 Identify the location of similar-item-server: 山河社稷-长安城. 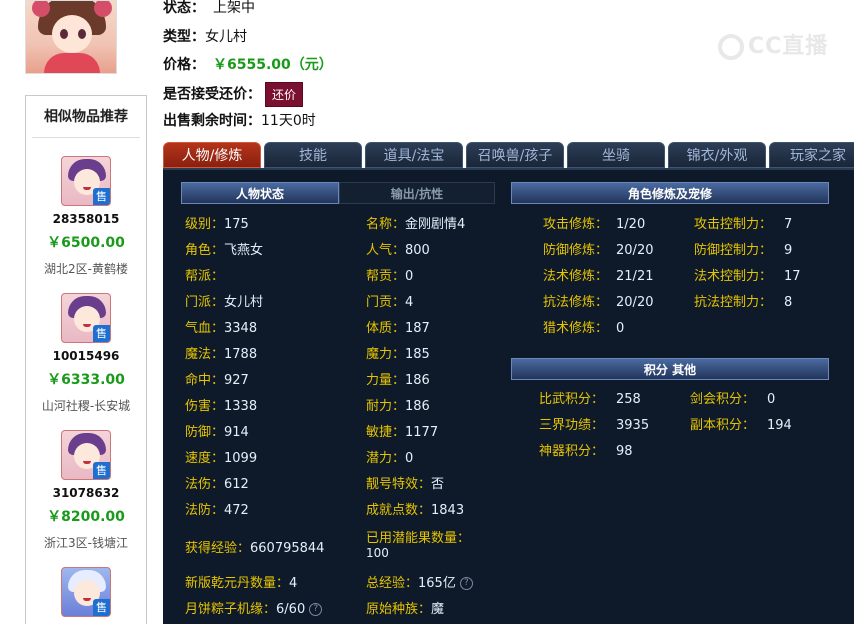
(86, 406).